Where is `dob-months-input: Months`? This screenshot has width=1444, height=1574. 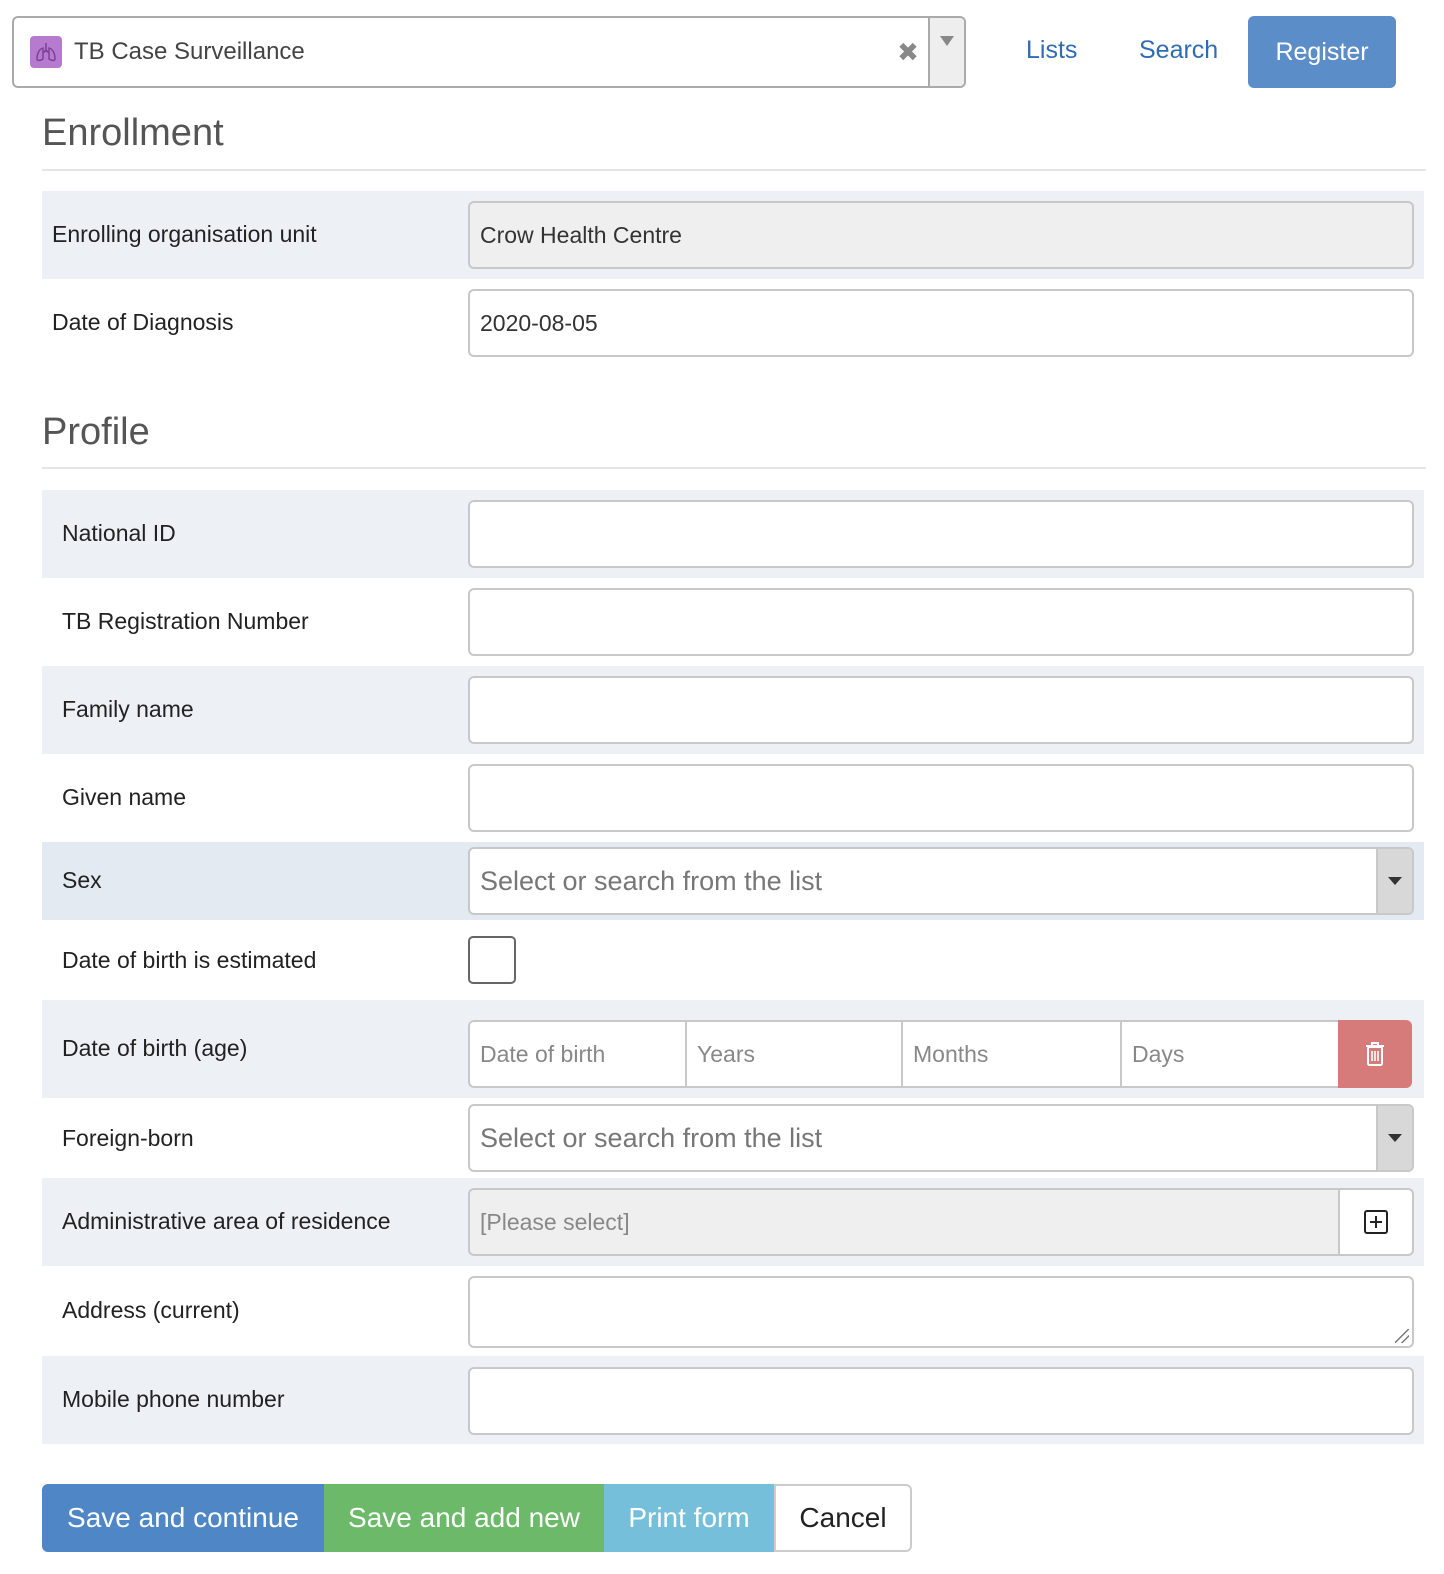
dob-months-input: Months is located at coordinates (1011, 1054).